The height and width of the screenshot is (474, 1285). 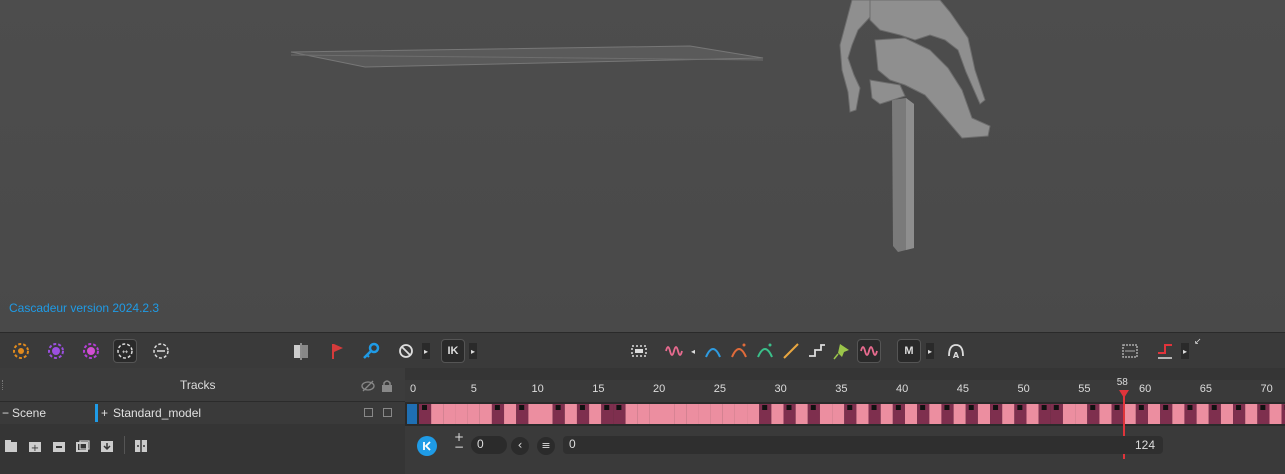 What do you see at coordinates (83, 445) in the screenshot?
I see `duplicate-track-icon` at bounding box center [83, 445].